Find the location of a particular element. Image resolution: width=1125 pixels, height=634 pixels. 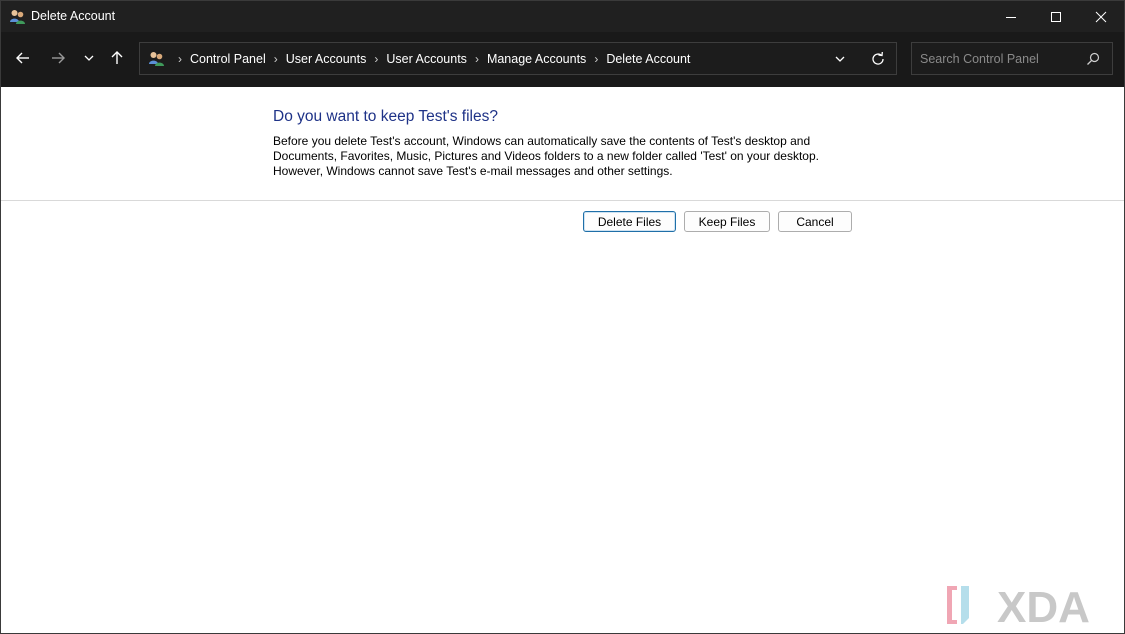

breadcrumb-user-accounts-sub: User Accounts is located at coordinates (426, 59).